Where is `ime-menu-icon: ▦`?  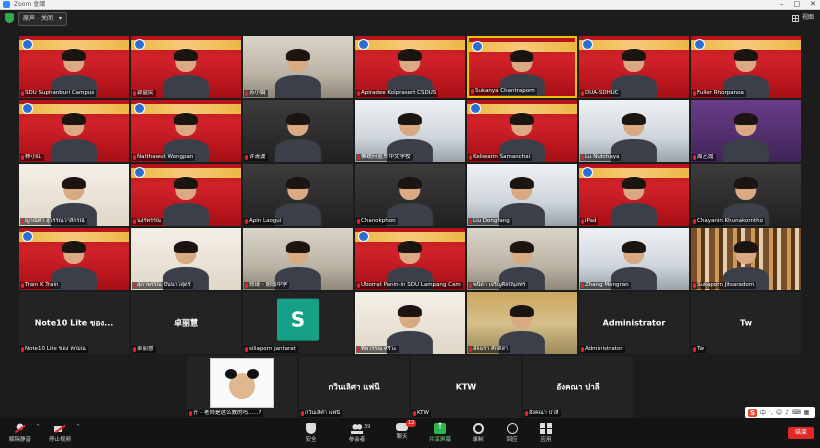
ime-menu-icon: ▦ is located at coordinates (807, 412).